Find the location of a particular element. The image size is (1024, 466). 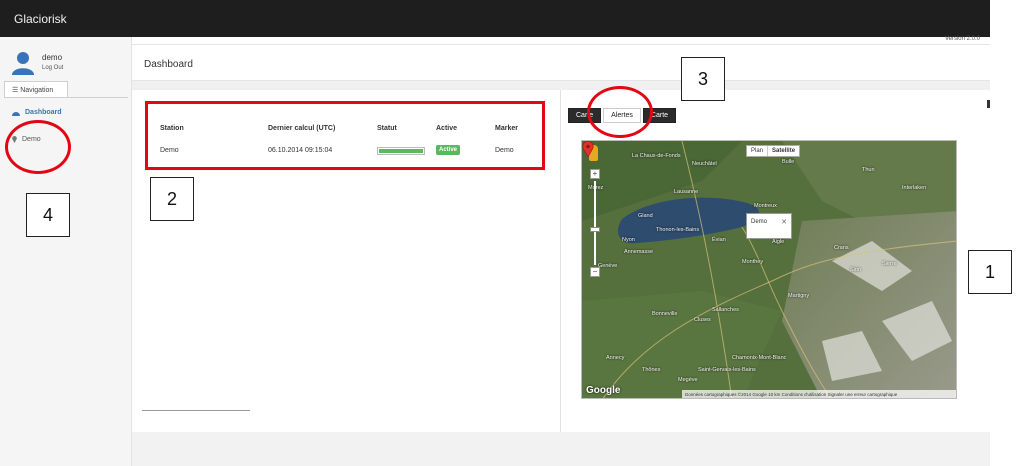

map-marker-pin-icon is located at coordinates (588, 149).